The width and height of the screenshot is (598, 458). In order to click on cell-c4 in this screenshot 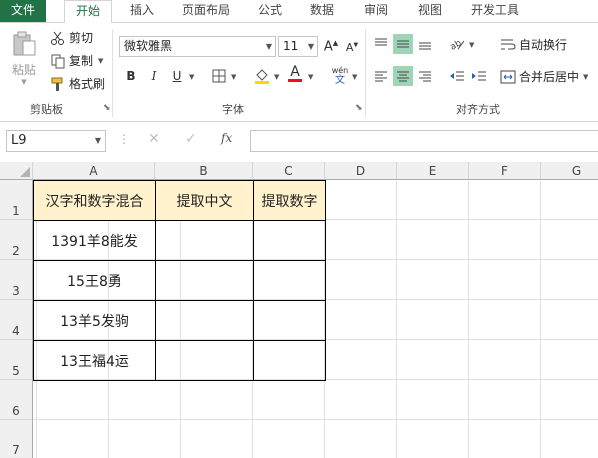, I will do `click(289, 320)`.